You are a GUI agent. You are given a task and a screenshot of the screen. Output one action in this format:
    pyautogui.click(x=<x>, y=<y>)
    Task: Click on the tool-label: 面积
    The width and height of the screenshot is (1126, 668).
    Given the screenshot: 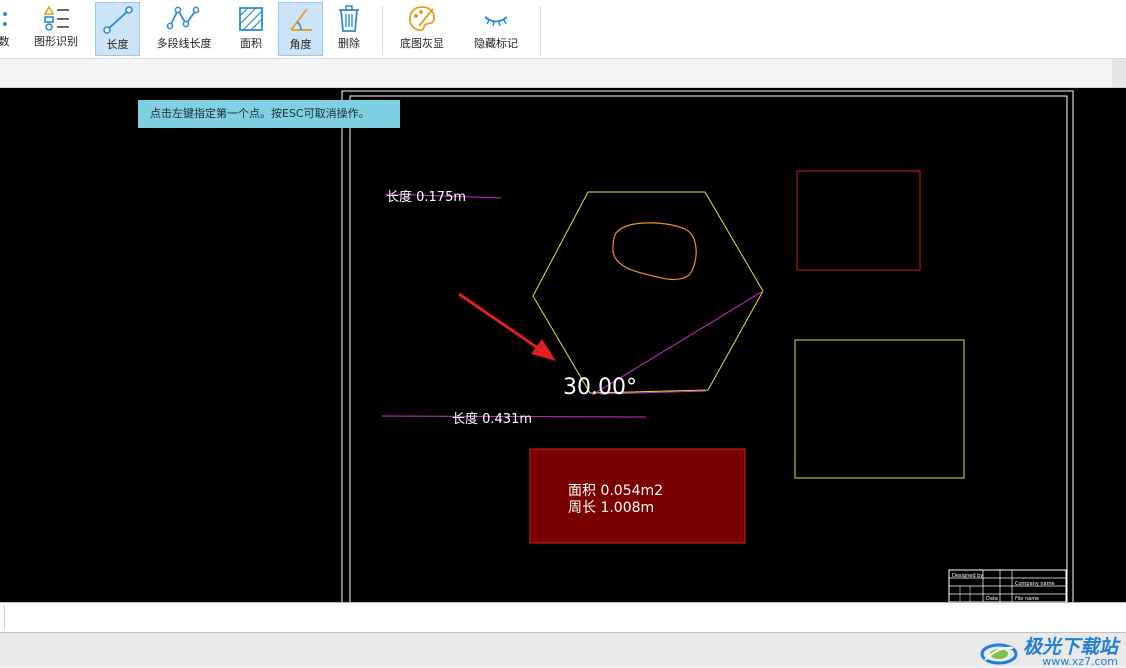 What is the action you would take?
    pyautogui.click(x=251, y=43)
    